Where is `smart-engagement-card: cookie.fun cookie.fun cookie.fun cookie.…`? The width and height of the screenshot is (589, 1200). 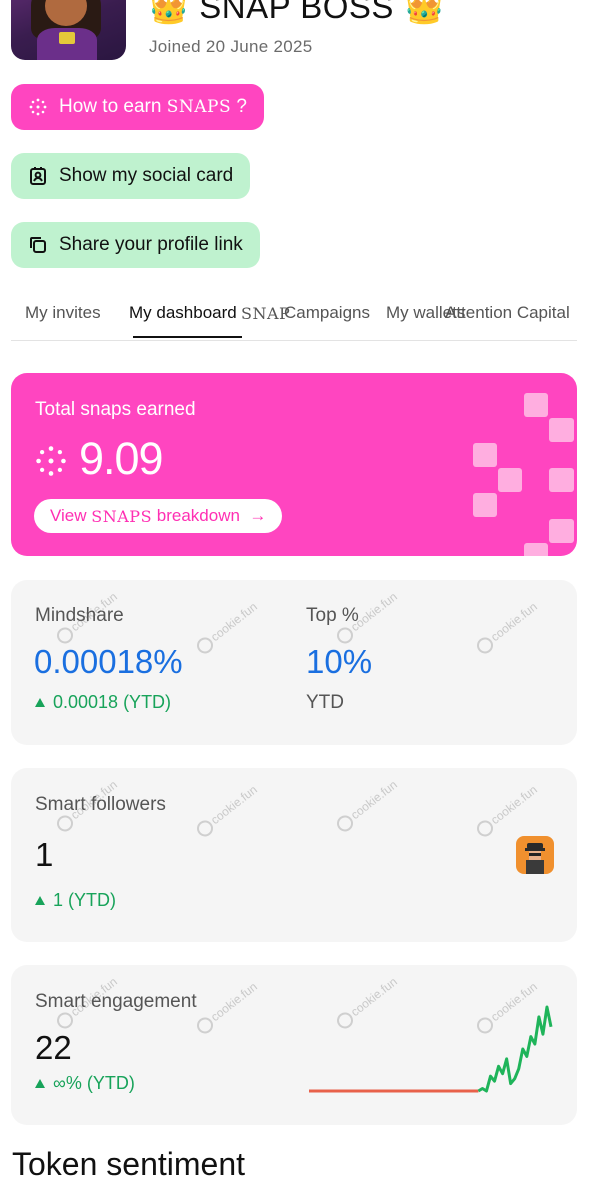 smart-engagement-card: cookie.fun cookie.fun cookie.fun cookie.… is located at coordinates (294, 1045).